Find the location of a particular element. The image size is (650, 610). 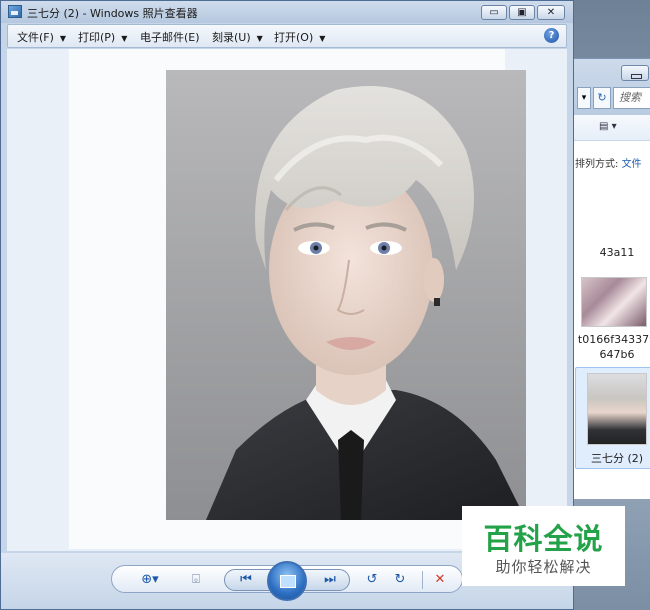

explorer-sort: 排列方式: 文件 is located at coordinates (608, 162).